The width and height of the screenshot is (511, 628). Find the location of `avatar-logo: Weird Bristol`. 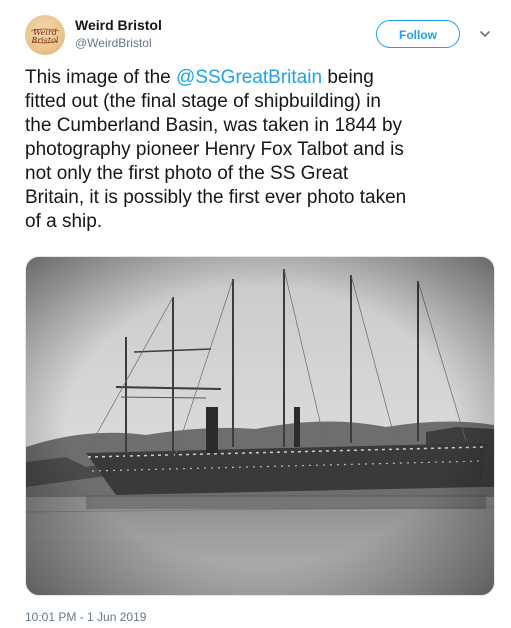

avatar-logo: Weird Bristol is located at coordinates (45, 36).